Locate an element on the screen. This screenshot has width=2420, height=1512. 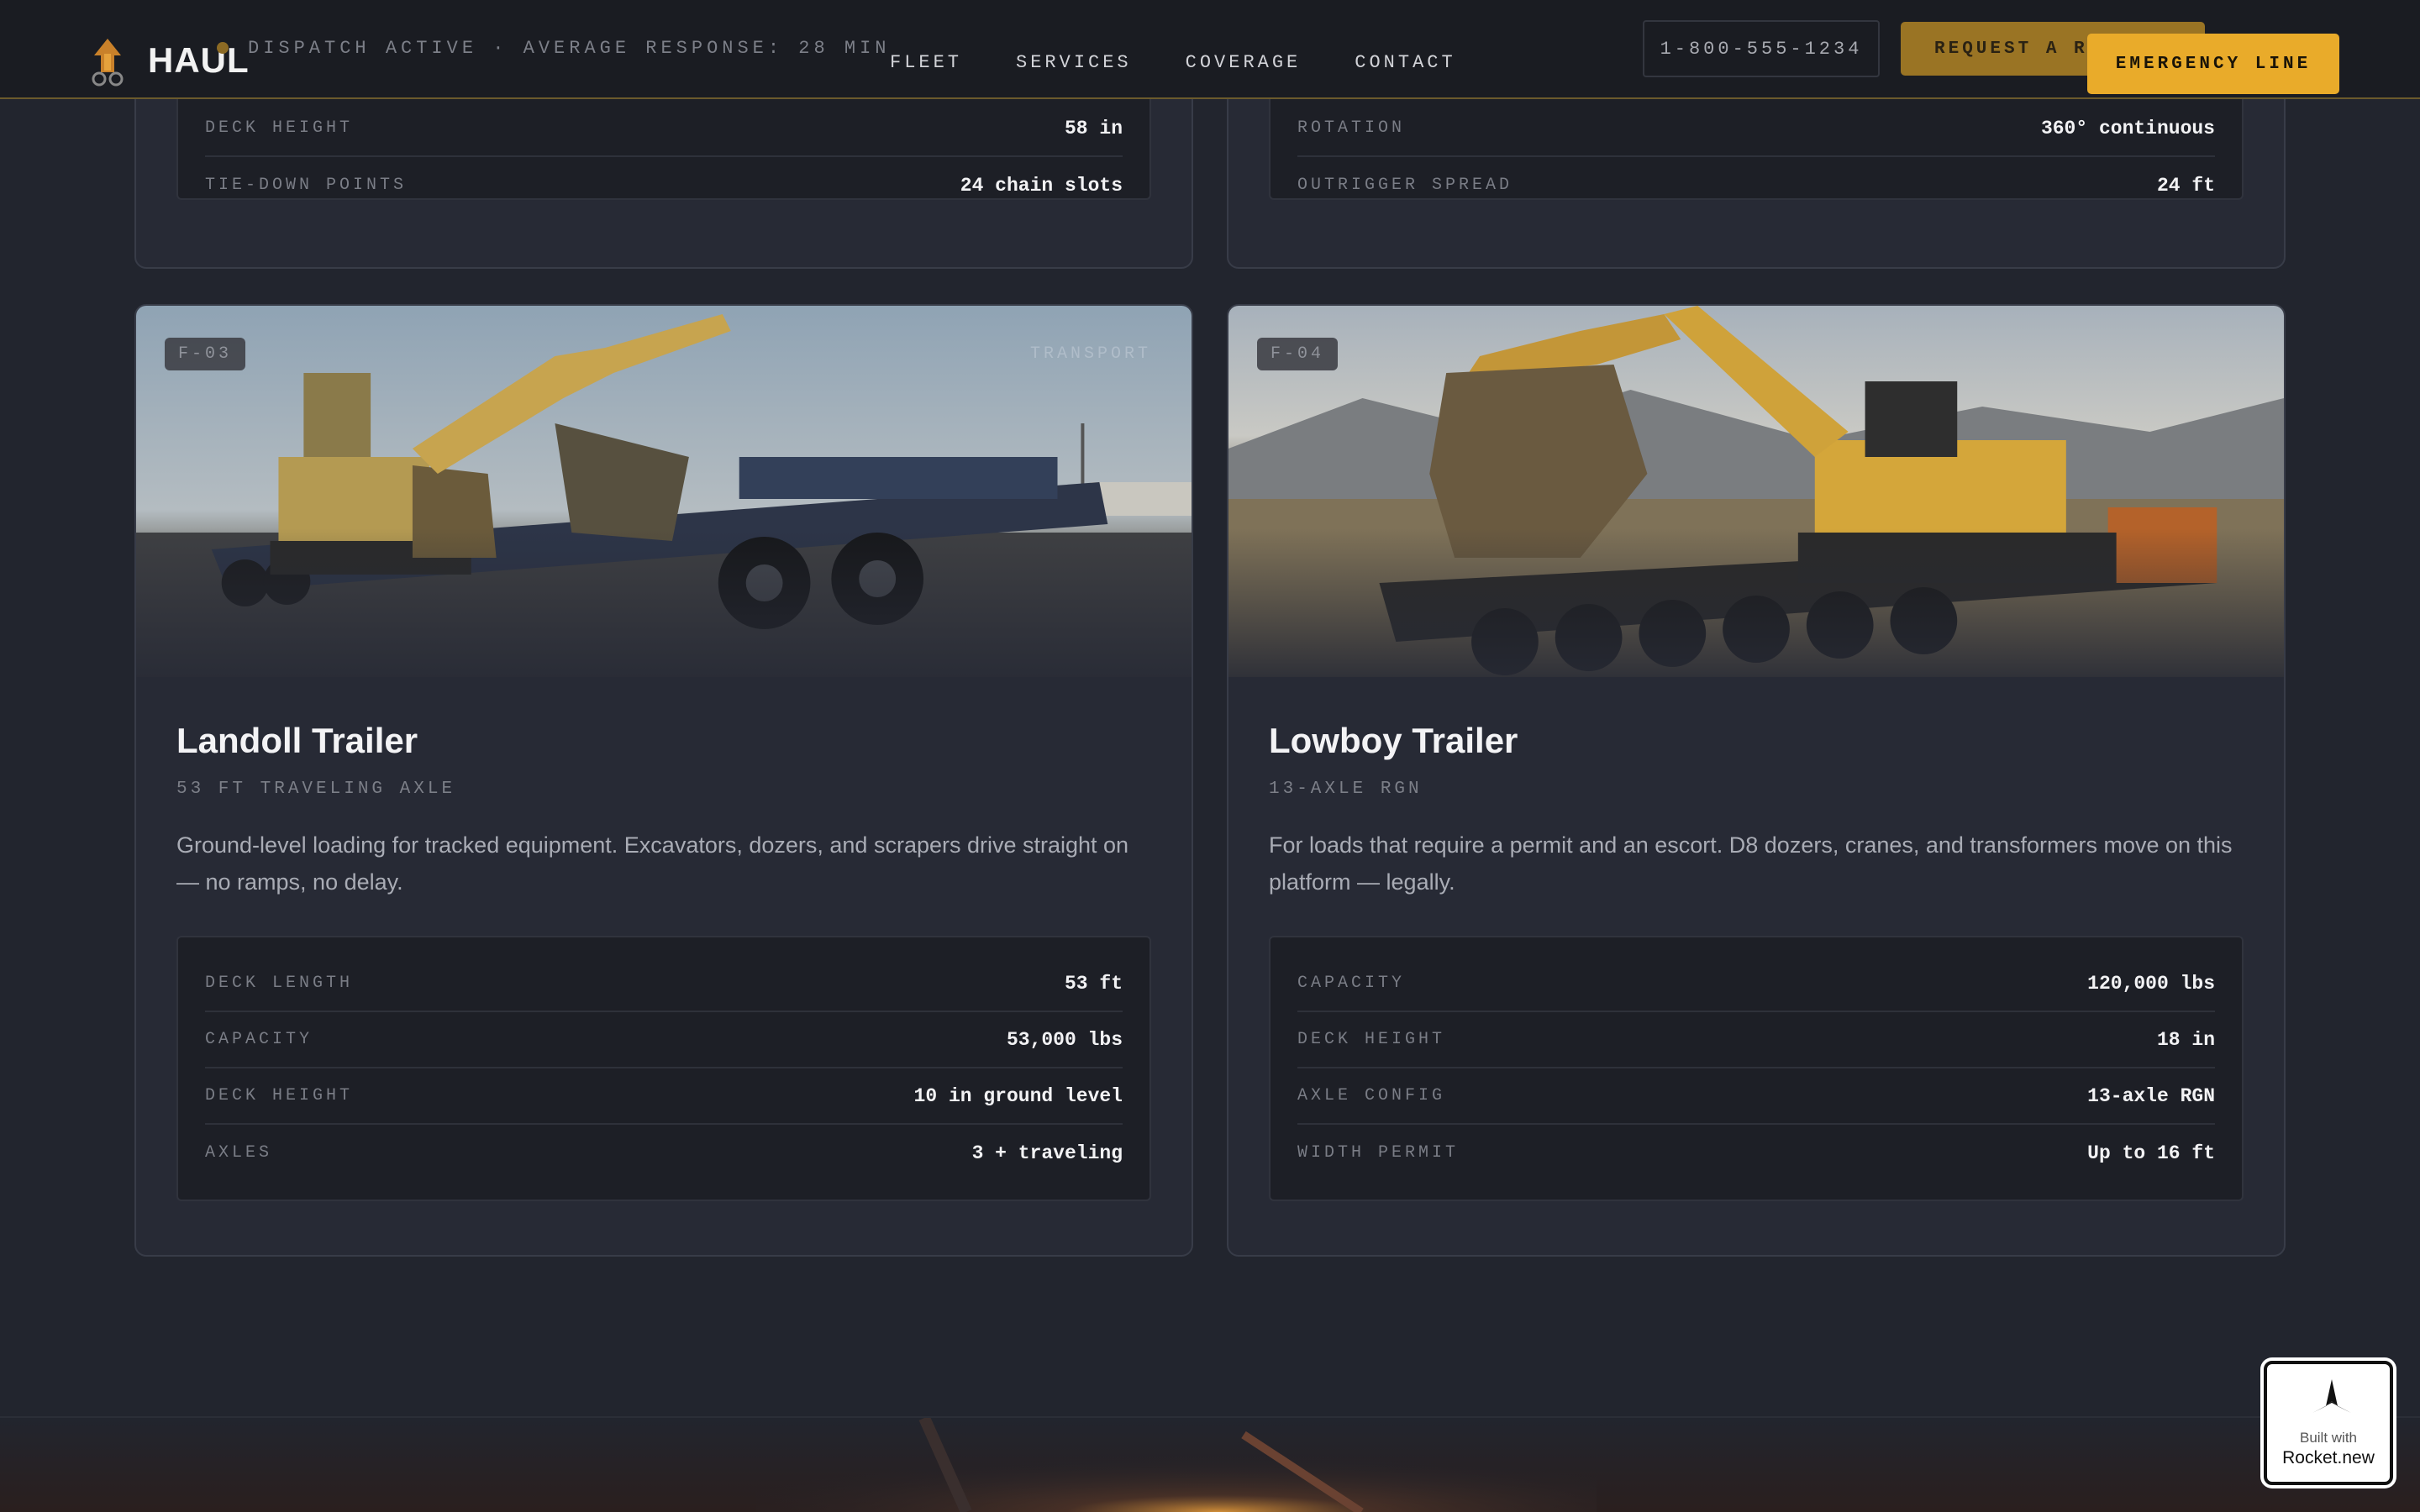
spec-row: CAPACITY 120,000 lbs is located at coordinates (1756, 984).